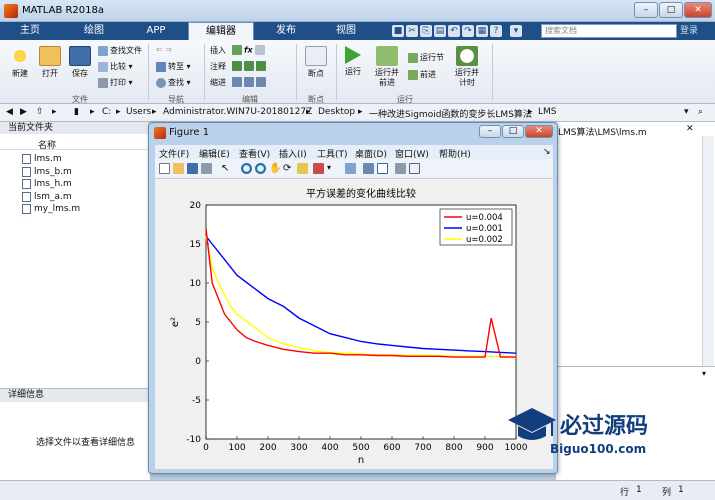  What do you see at coordinates (382, 168) in the screenshot?
I see `legend-icon` at bounding box center [382, 168].